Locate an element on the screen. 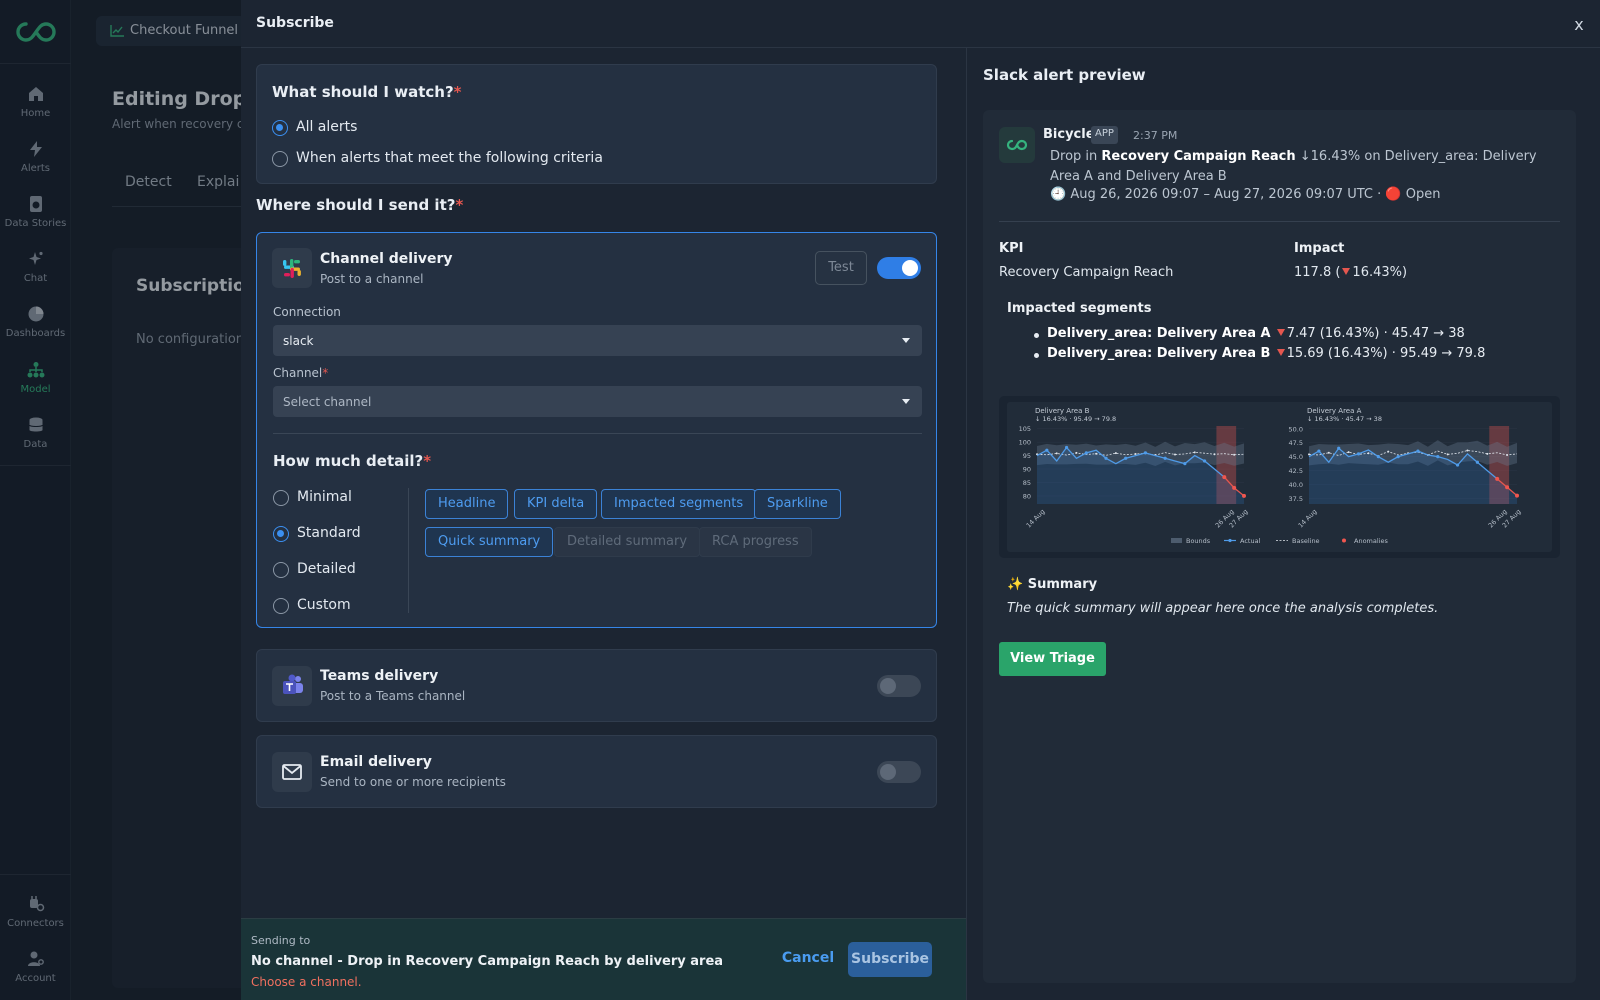 The image size is (1600, 1000). close-button: x is located at coordinates (1579, 25).